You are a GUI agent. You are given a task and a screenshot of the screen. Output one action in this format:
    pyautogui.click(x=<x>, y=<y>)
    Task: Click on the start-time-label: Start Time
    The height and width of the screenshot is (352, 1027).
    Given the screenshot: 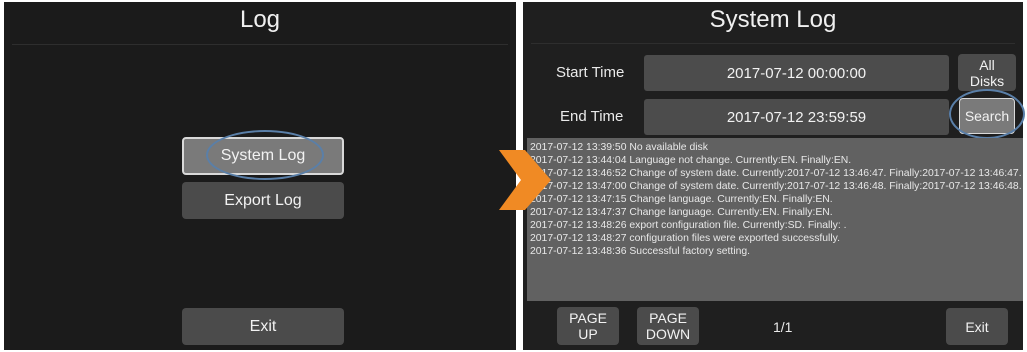 What is the action you would take?
    pyautogui.click(x=590, y=72)
    